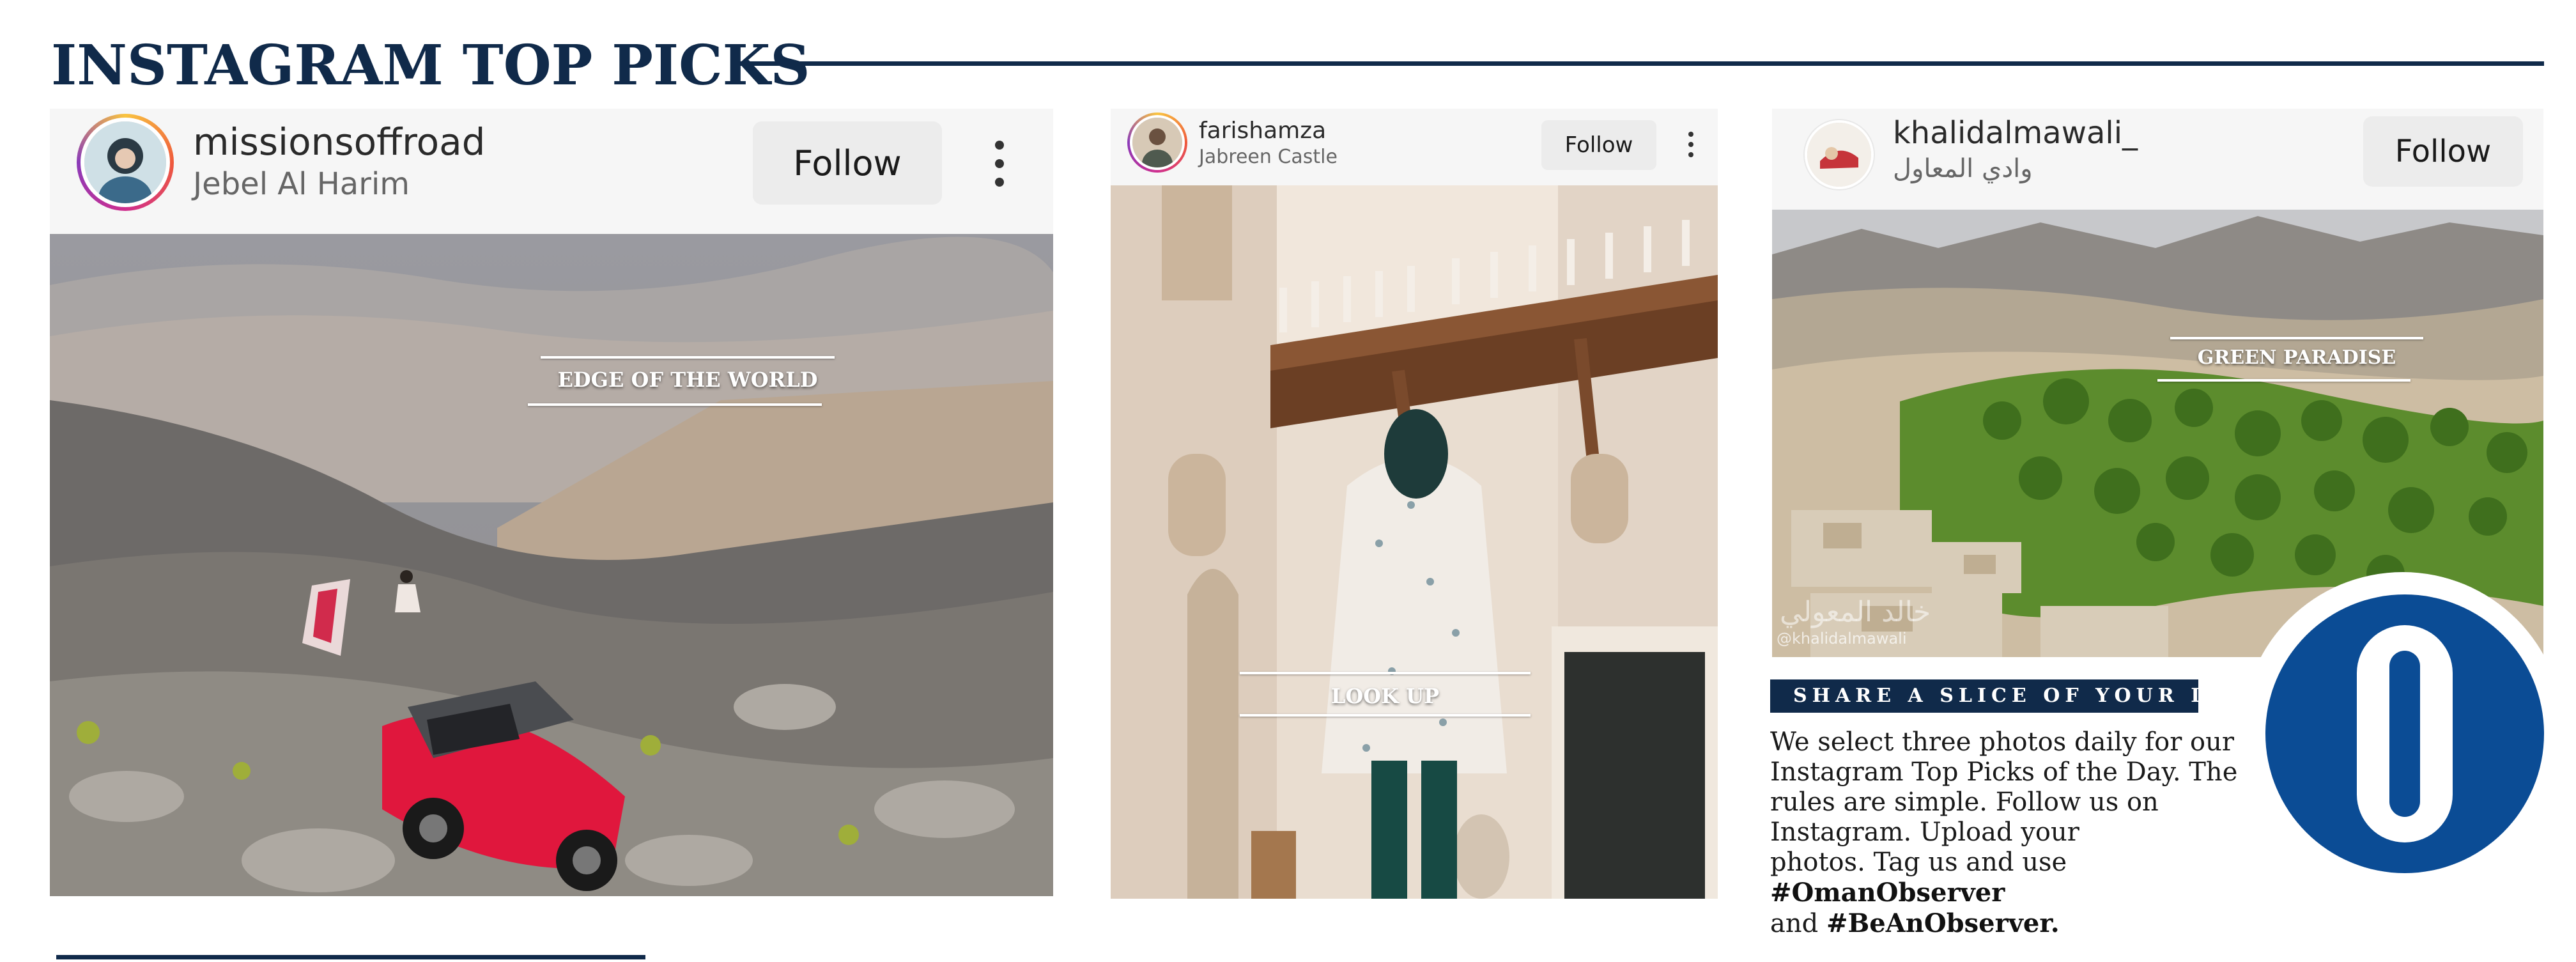 This screenshot has height=962, width=2576. What do you see at coordinates (1918, 863) in the screenshot?
I see `share-line: photos. Tag us and use` at bounding box center [1918, 863].